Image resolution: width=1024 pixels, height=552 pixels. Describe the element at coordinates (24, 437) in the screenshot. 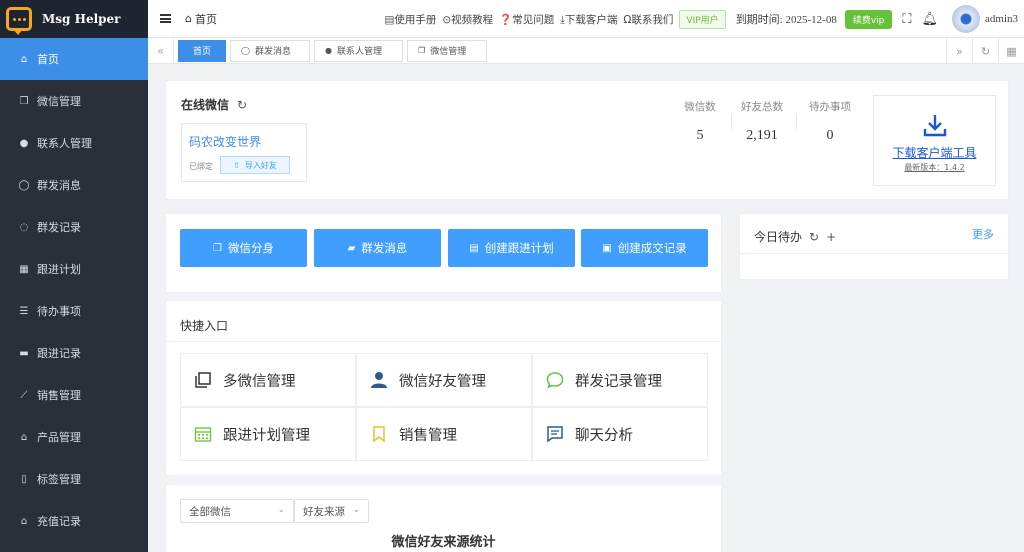

I see `bank-icon: ⌂` at that location.